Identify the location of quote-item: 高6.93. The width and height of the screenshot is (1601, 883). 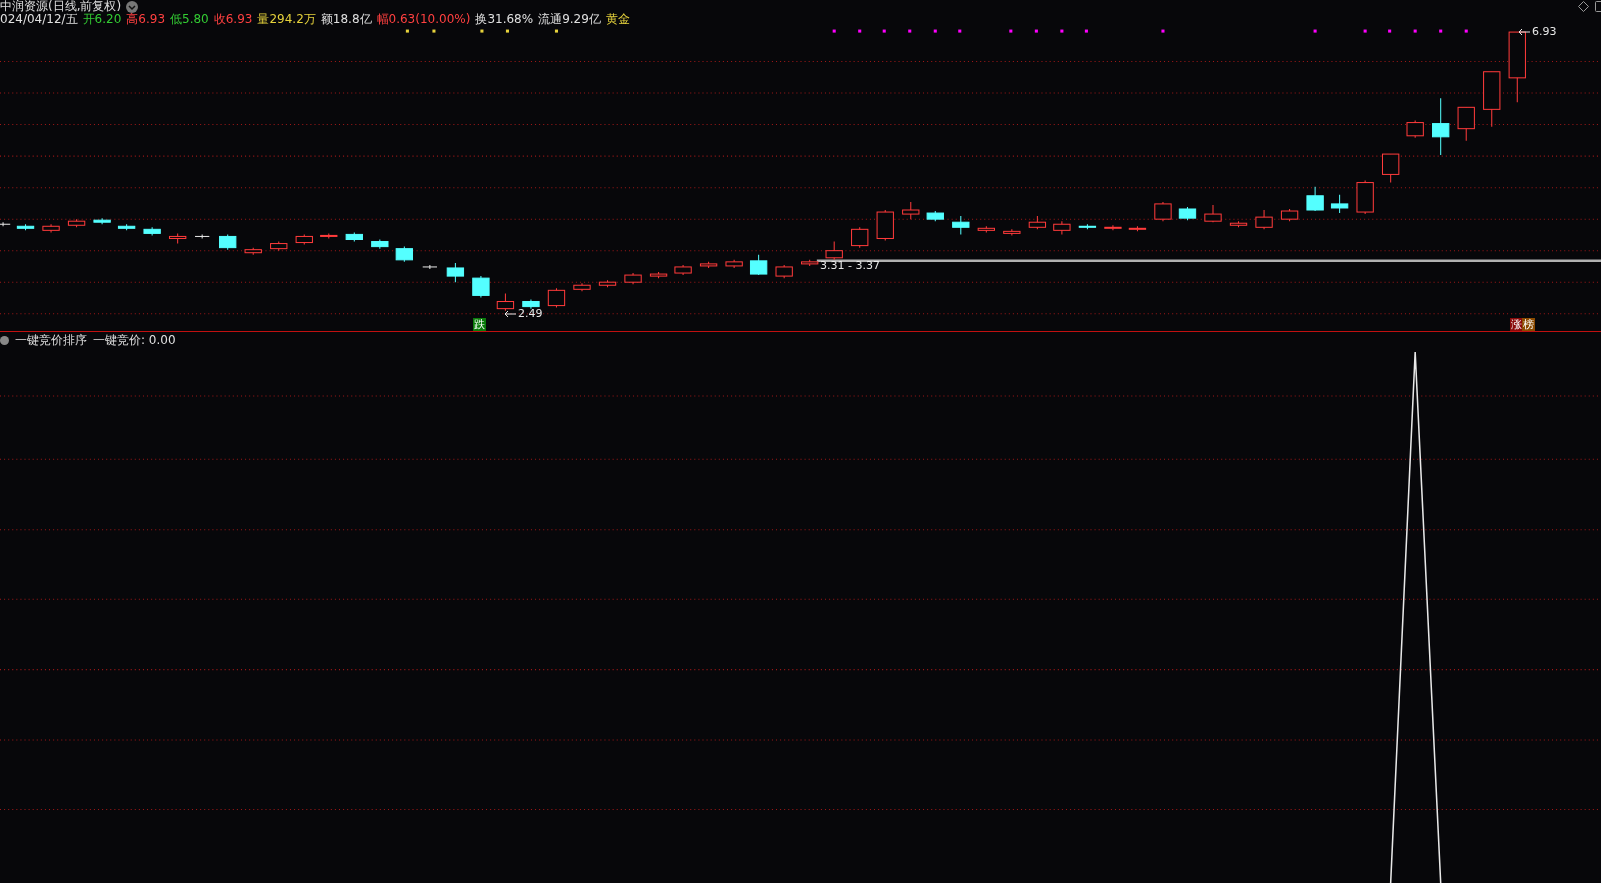
(145, 19).